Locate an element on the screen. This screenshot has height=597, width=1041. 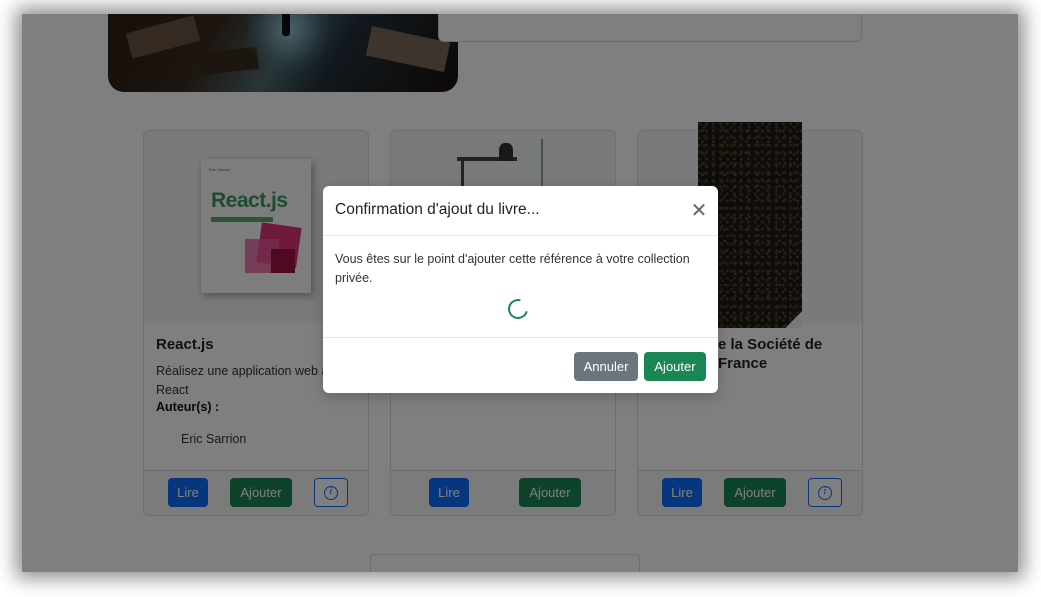
modal-footer: Annuler Ajouter is located at coordinates (520, 365).